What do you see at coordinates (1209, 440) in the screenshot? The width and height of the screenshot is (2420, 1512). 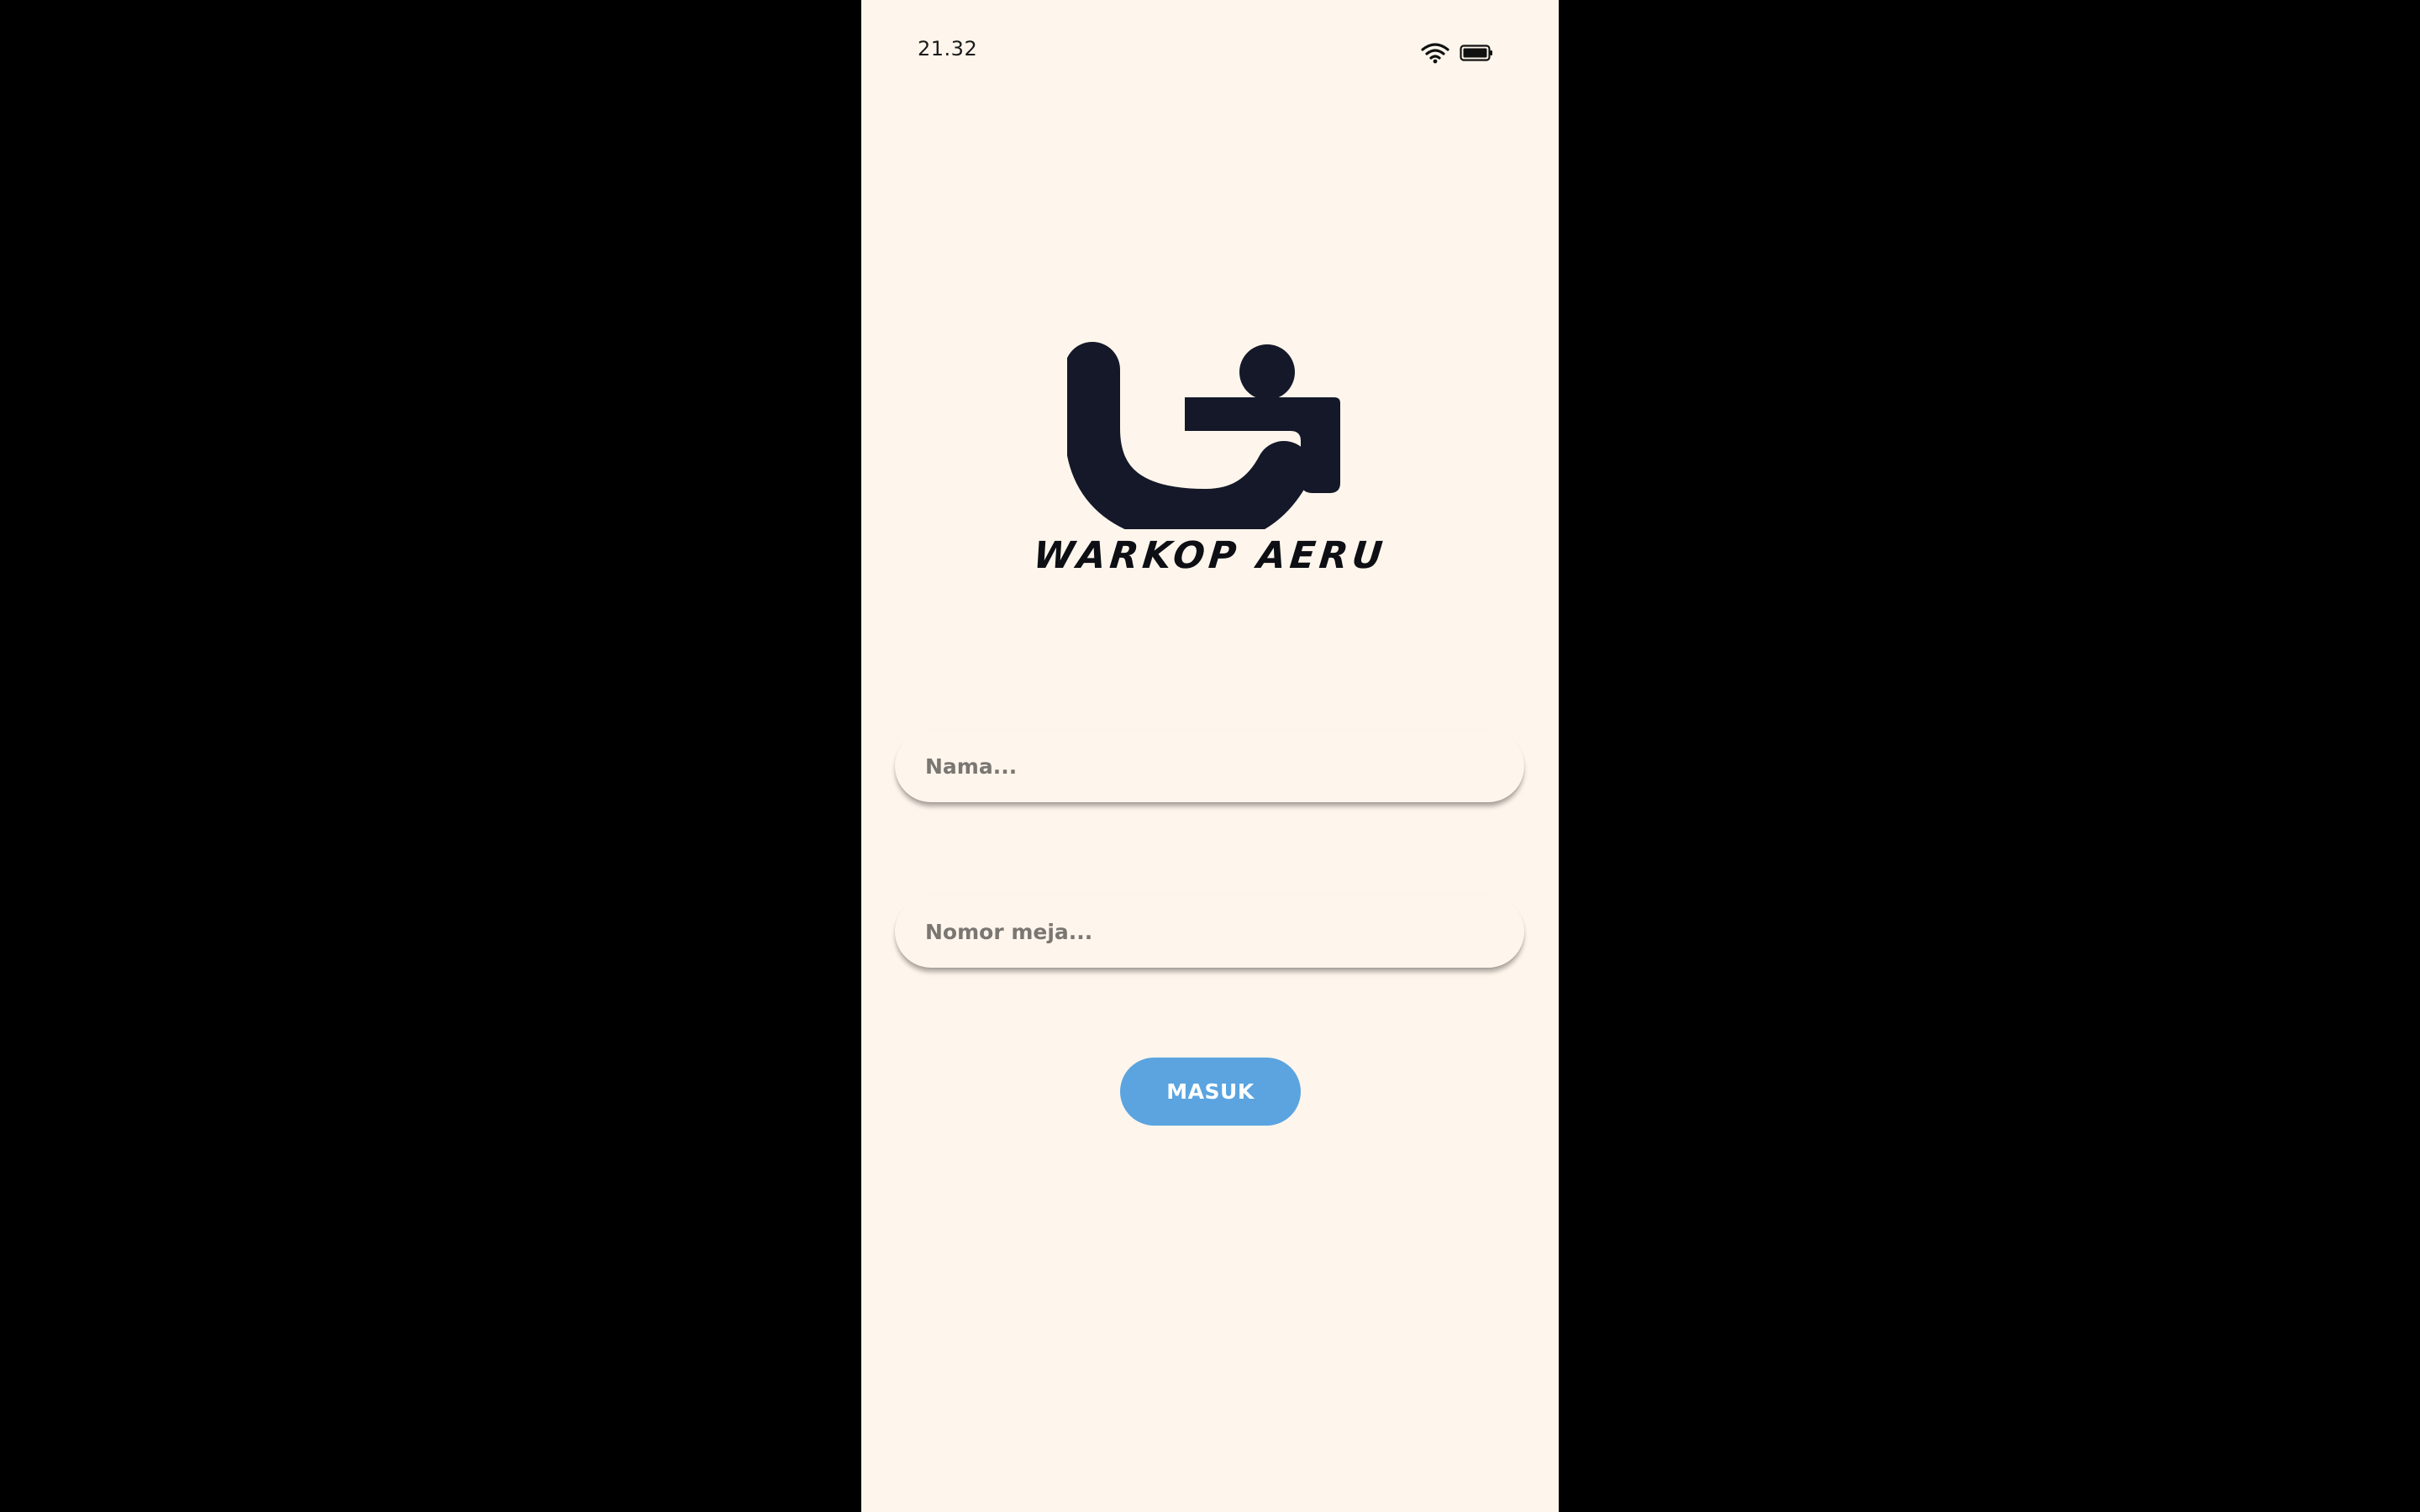 I see `logo-mark-icon` at bounding box center [1209, 440].